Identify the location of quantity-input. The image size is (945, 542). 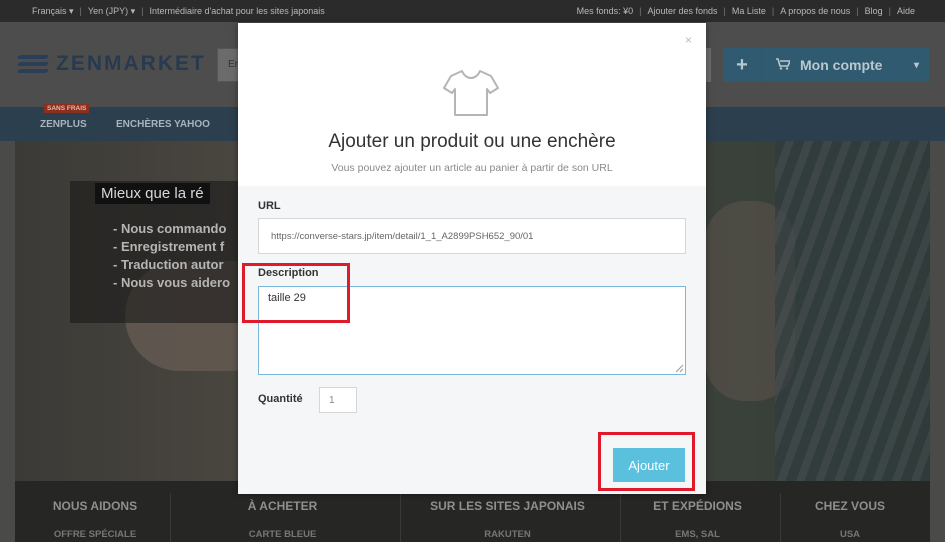
(338, 400).